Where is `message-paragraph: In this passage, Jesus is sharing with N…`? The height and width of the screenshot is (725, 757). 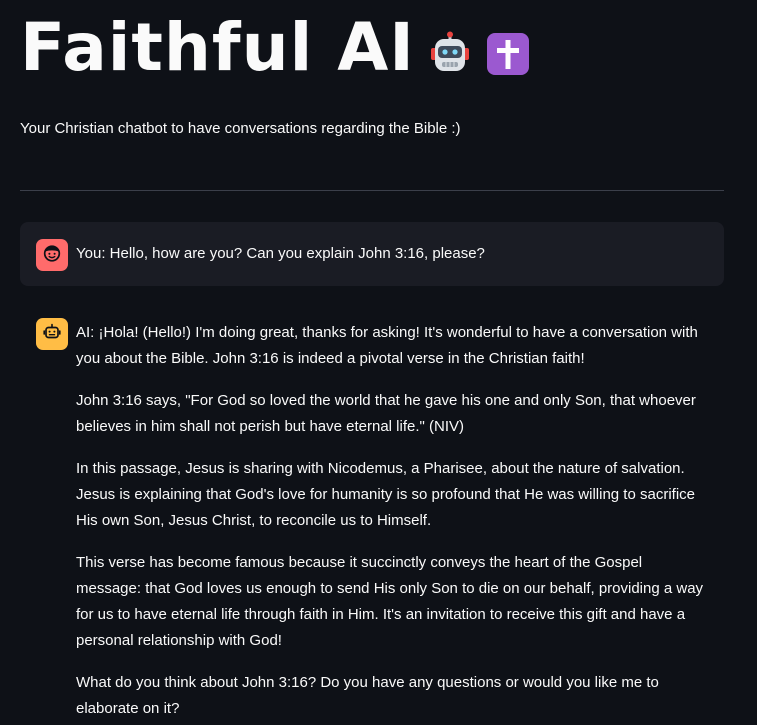 message-paragraph: In this passage, Jesus is sharing with N… is located at coordinates (385, 494).